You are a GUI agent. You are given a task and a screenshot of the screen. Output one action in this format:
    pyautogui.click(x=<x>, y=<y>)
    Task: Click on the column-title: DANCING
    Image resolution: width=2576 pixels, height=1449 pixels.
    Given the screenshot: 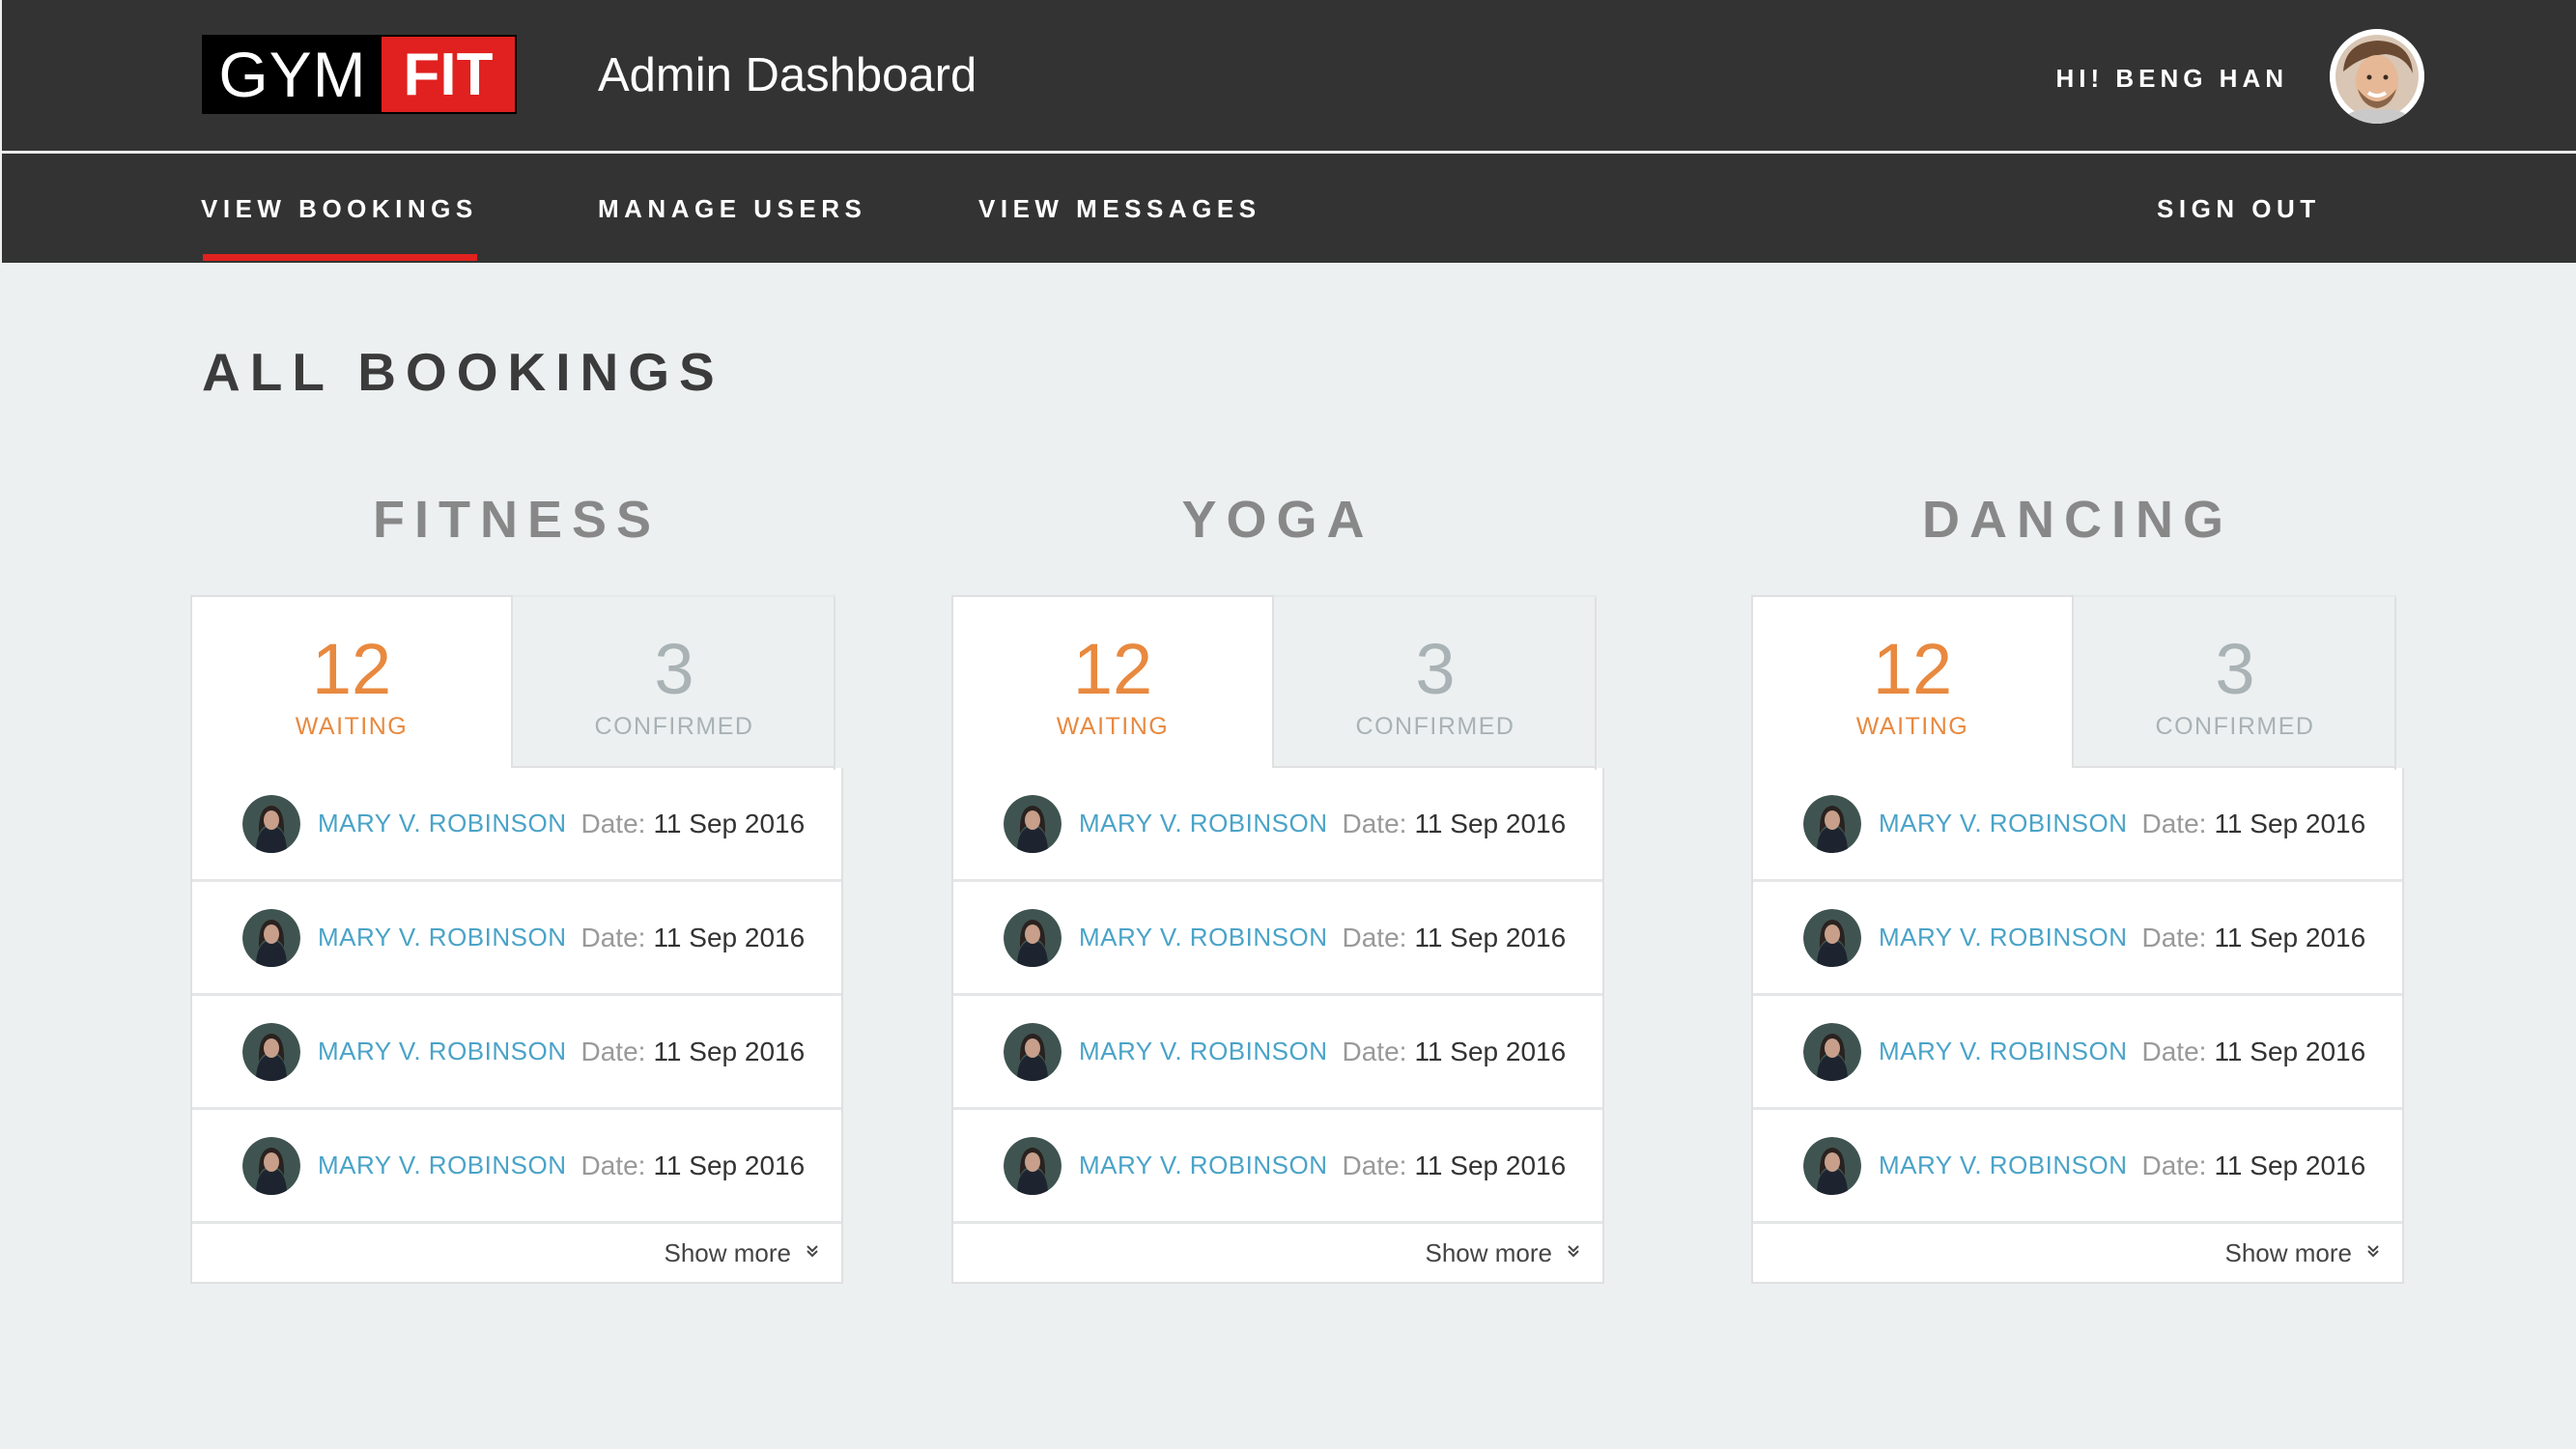 What is the action you would take?
    pyautogui.click(x=2077, y=520)
    